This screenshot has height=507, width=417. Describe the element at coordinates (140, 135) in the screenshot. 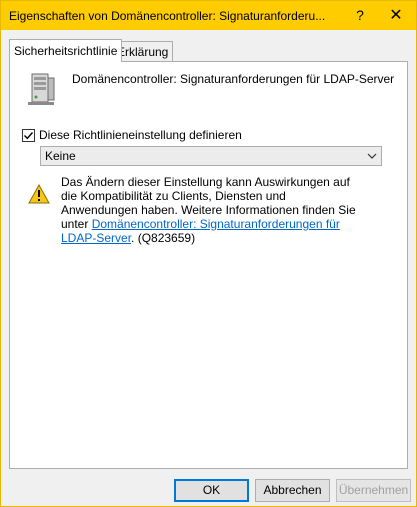

I see `define-setting-label: Diese Richtlinieneinstellung definieren` at that location.